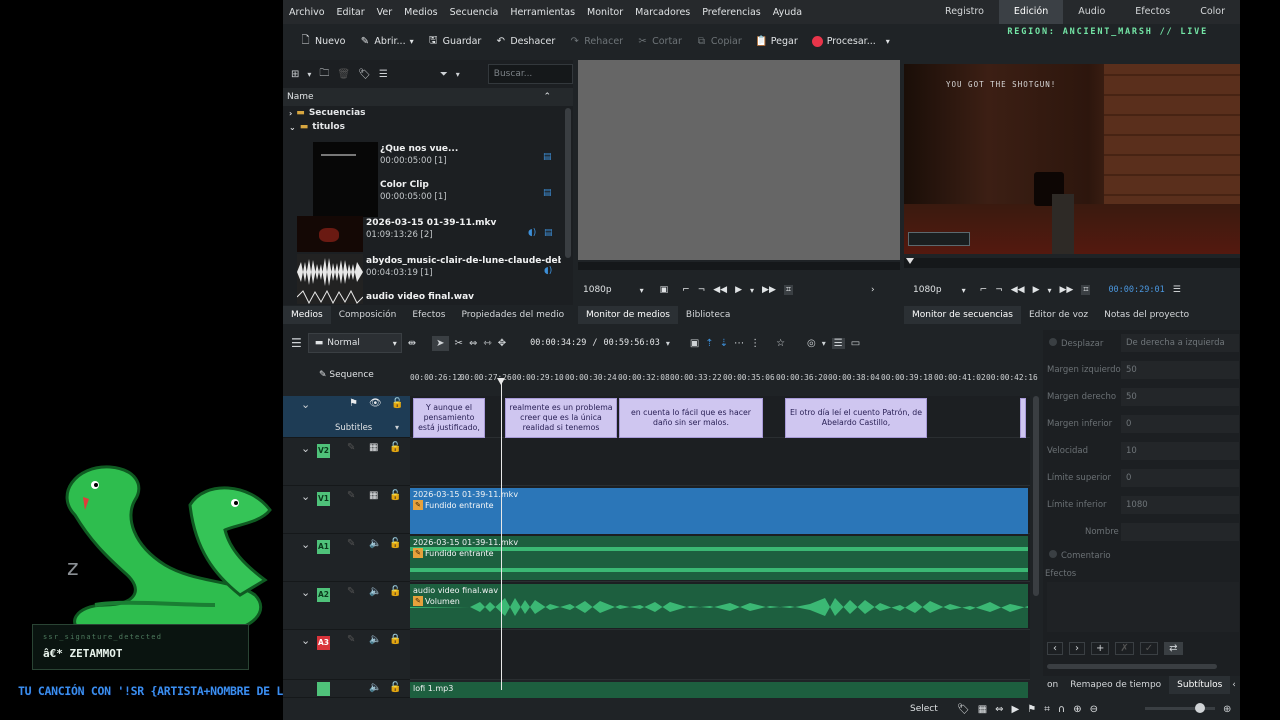 This screenshot has height=720, width=1280. Describe the element at coordinates (354, 343) in the screenshot. I see `edit-mode-select: ▬ Normal ▾` at that location.